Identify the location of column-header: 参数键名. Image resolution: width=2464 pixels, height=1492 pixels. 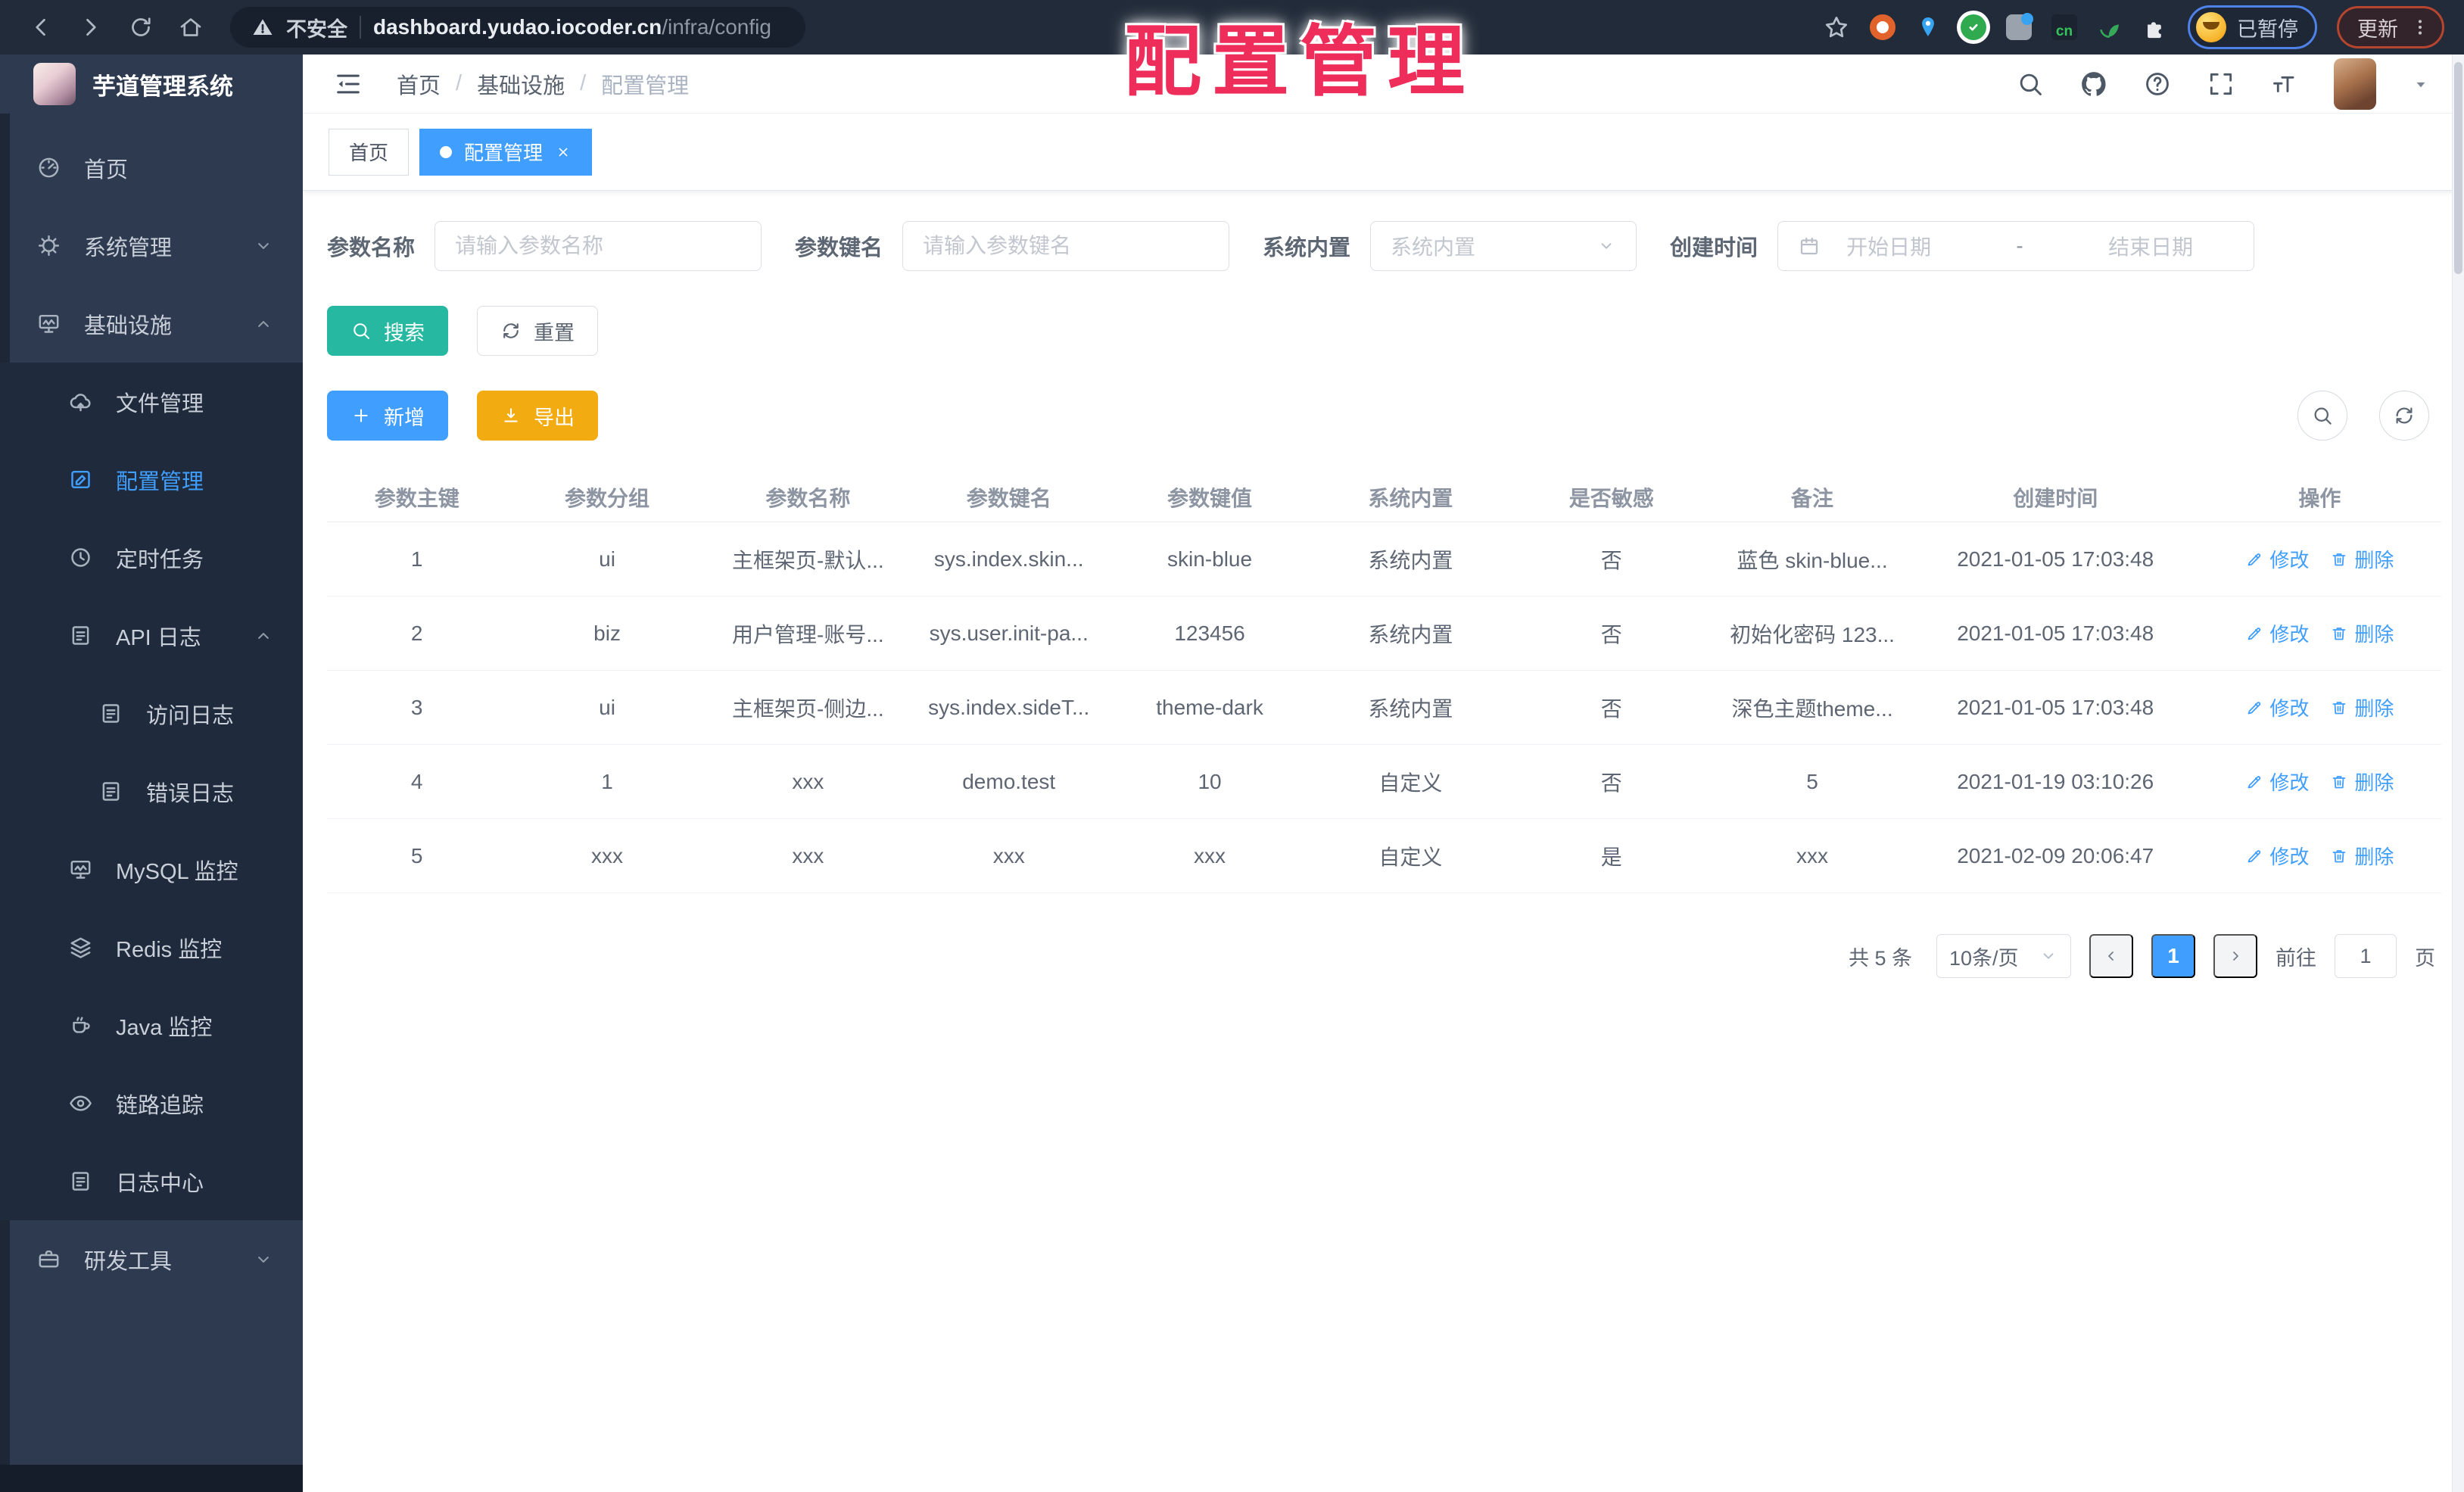
(1008, 498).